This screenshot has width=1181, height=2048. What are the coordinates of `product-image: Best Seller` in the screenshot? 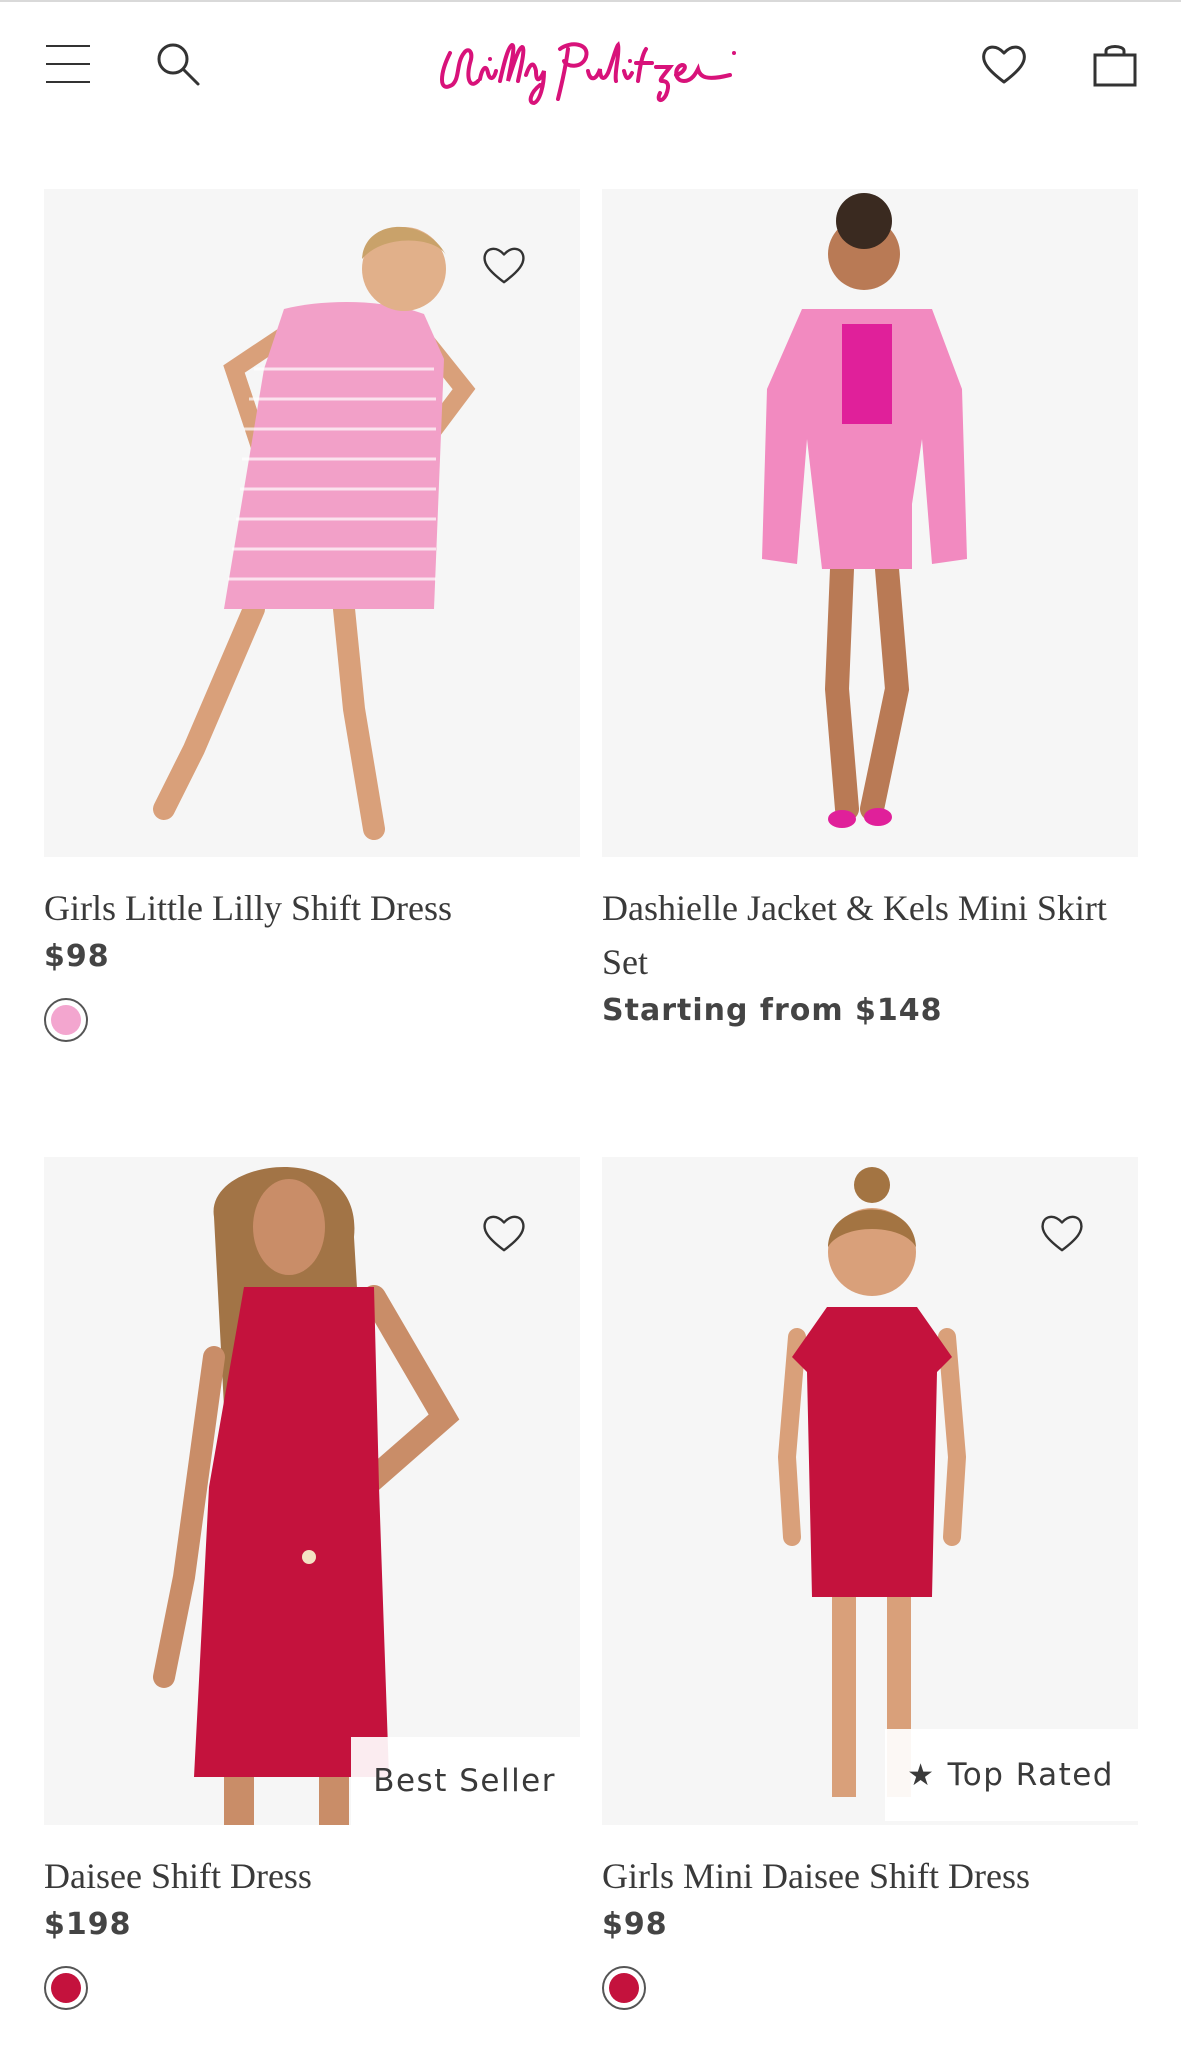 It's located at (312, 1491).